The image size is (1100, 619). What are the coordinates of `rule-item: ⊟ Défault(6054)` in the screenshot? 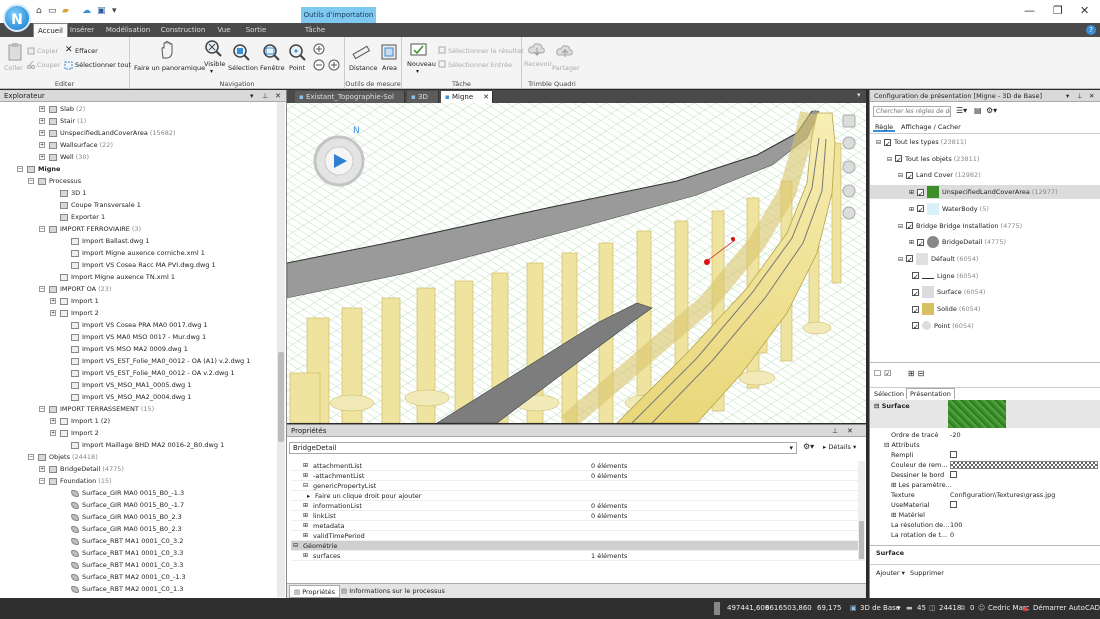 It's located at (938, 259).